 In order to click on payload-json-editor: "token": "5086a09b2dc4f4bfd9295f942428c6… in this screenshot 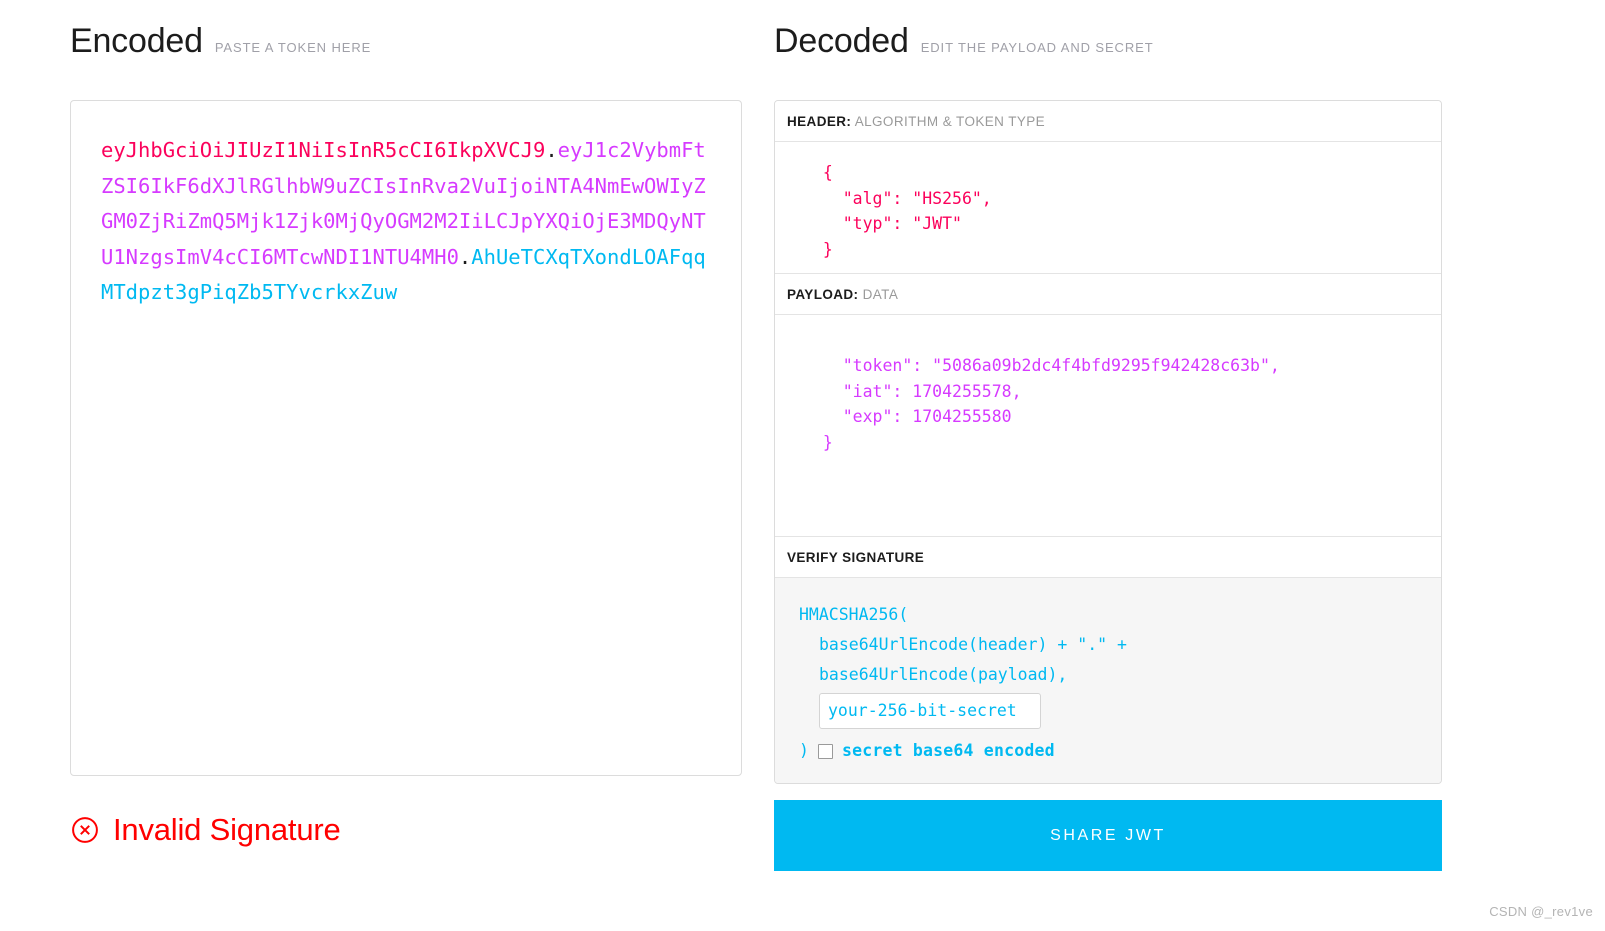, I will do `click(1108, 426)`.